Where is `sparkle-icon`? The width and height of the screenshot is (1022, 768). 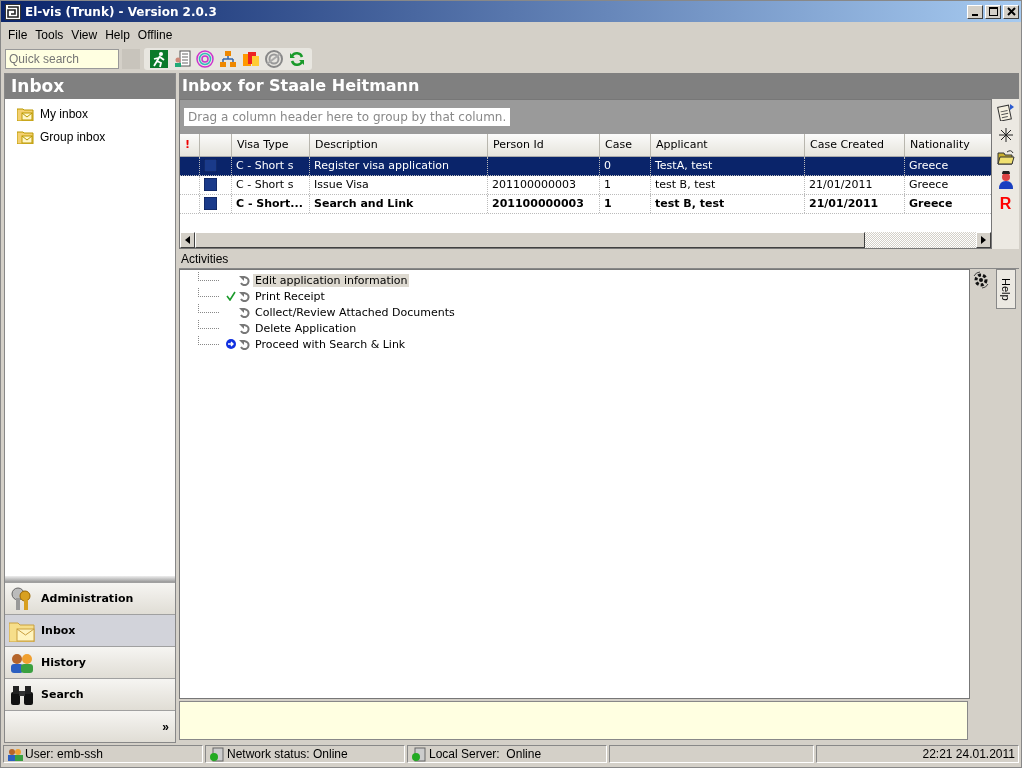
sparkle-icon is located at coordinates (1005, 135).